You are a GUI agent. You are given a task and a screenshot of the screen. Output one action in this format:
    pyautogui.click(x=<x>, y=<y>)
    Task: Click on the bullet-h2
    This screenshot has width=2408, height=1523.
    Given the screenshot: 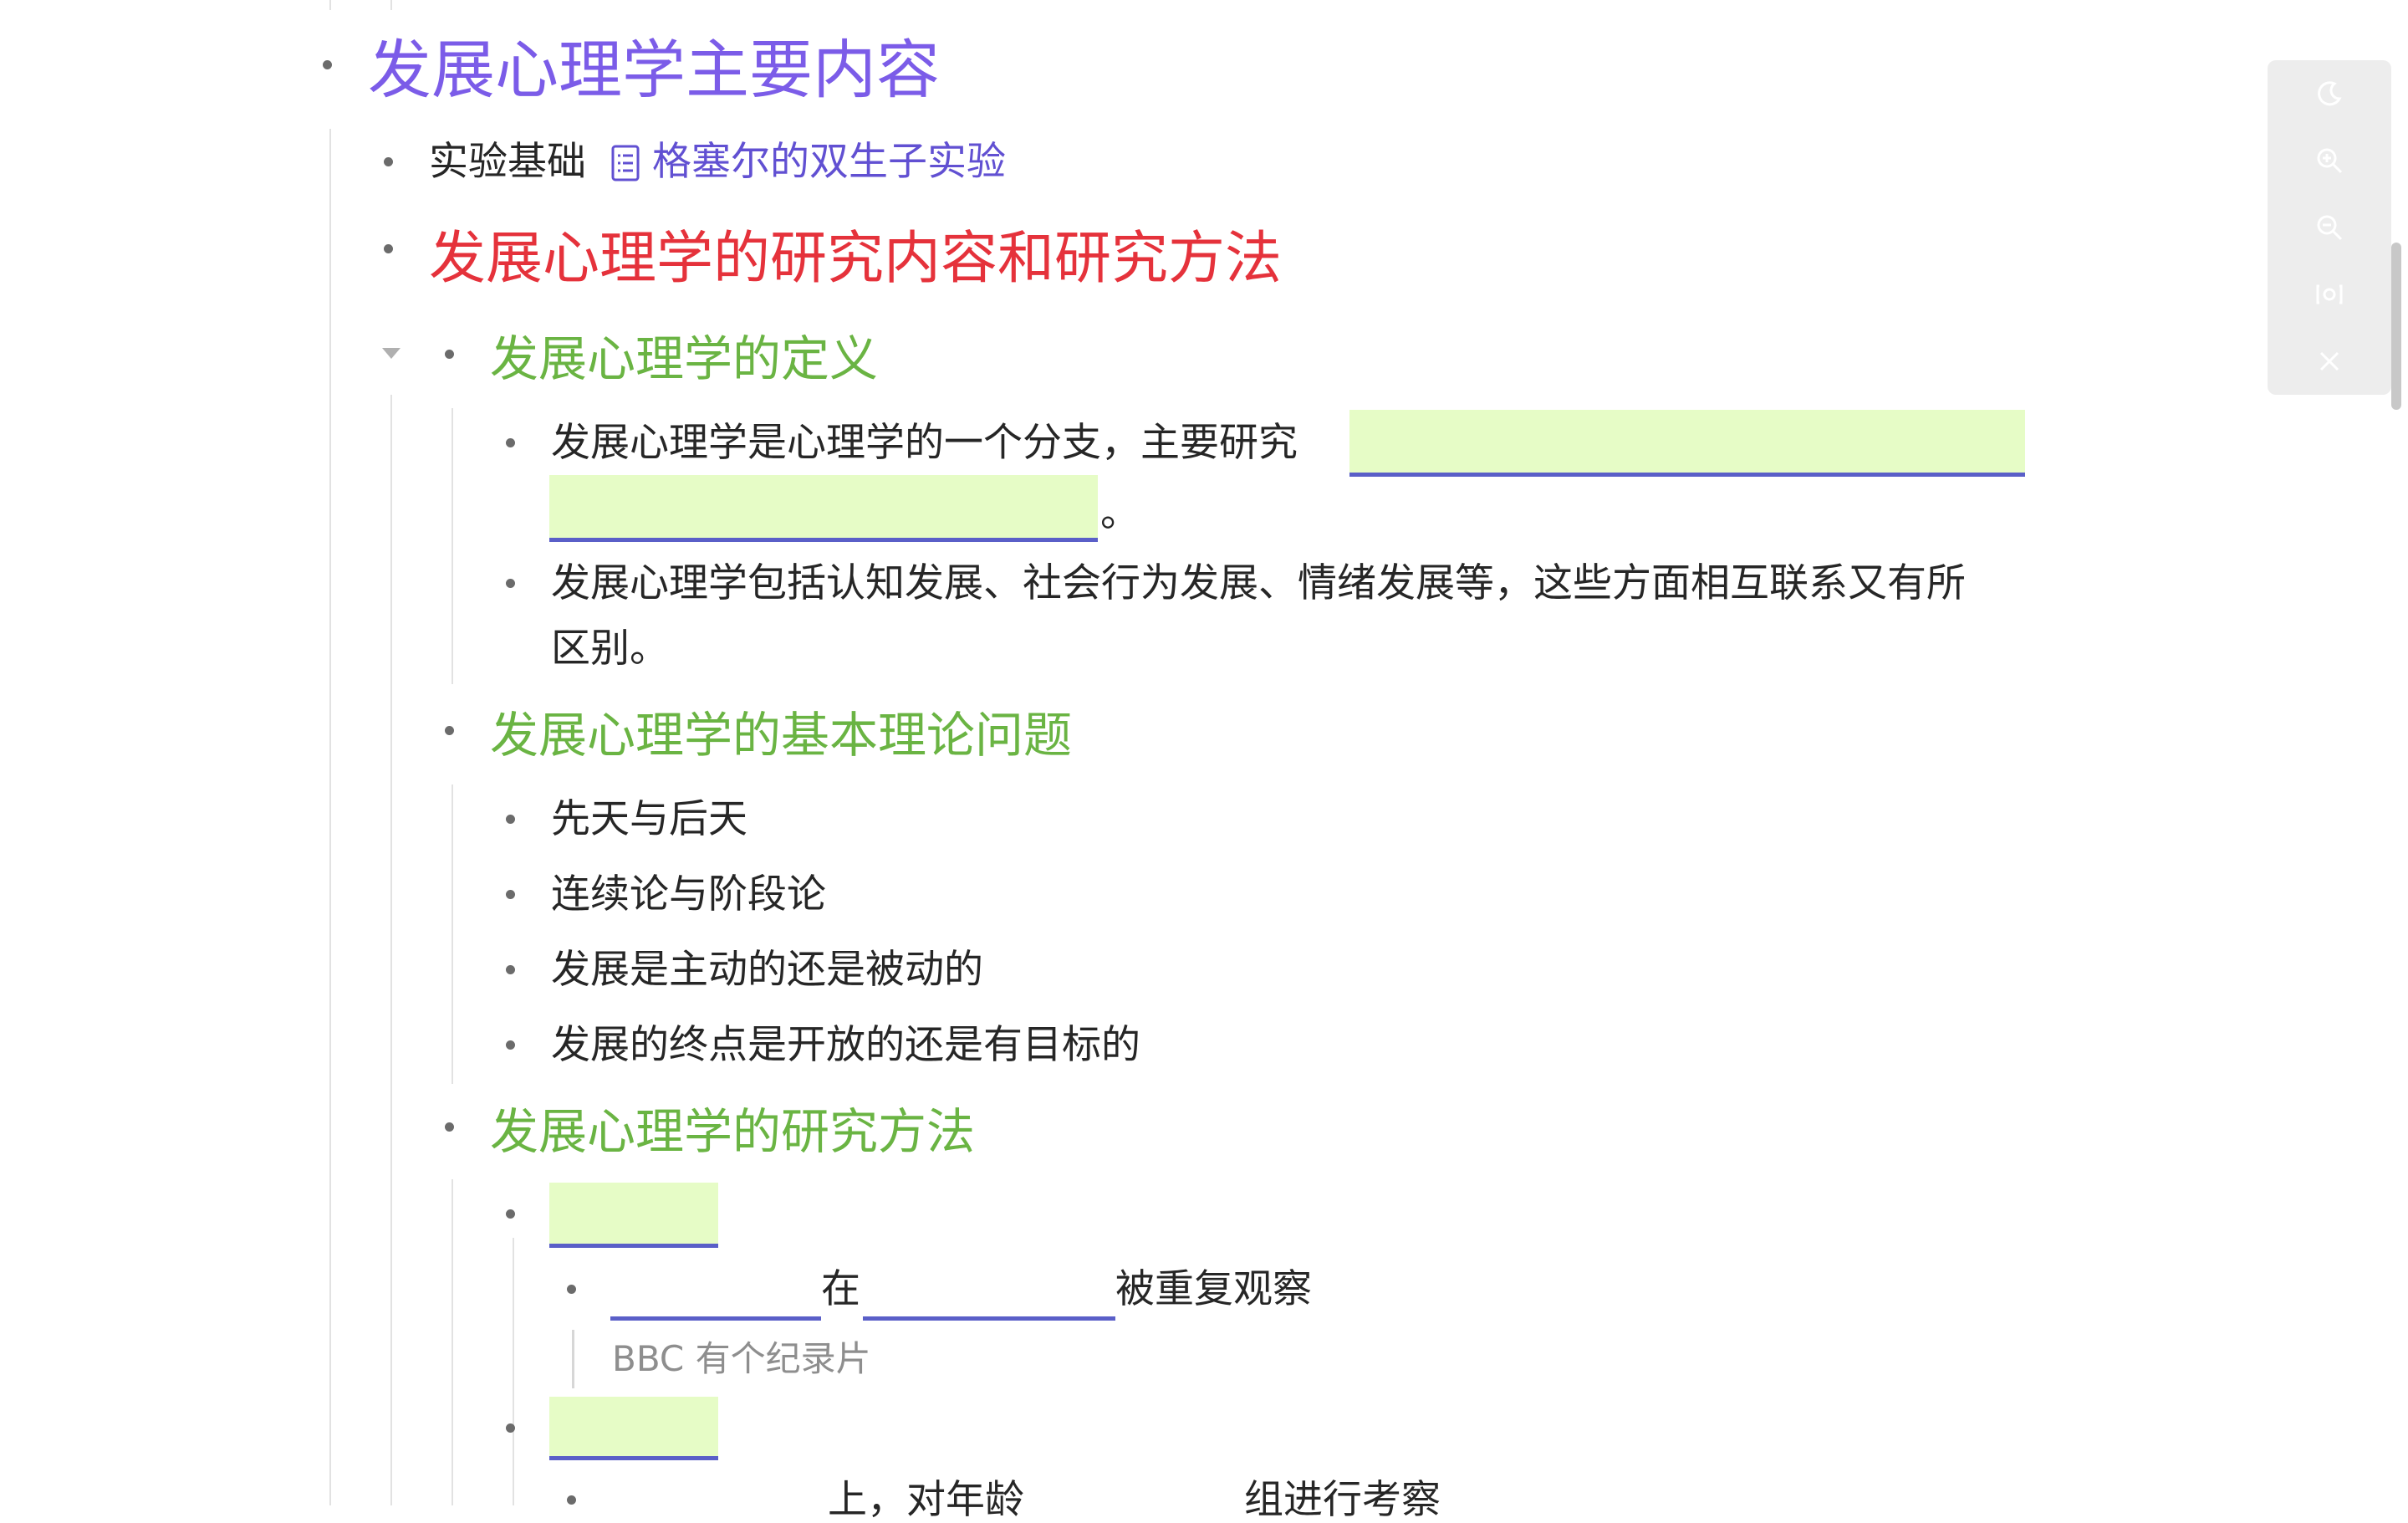 What is the action you would take?
    pyautogui.click(x=389, y=248)
    